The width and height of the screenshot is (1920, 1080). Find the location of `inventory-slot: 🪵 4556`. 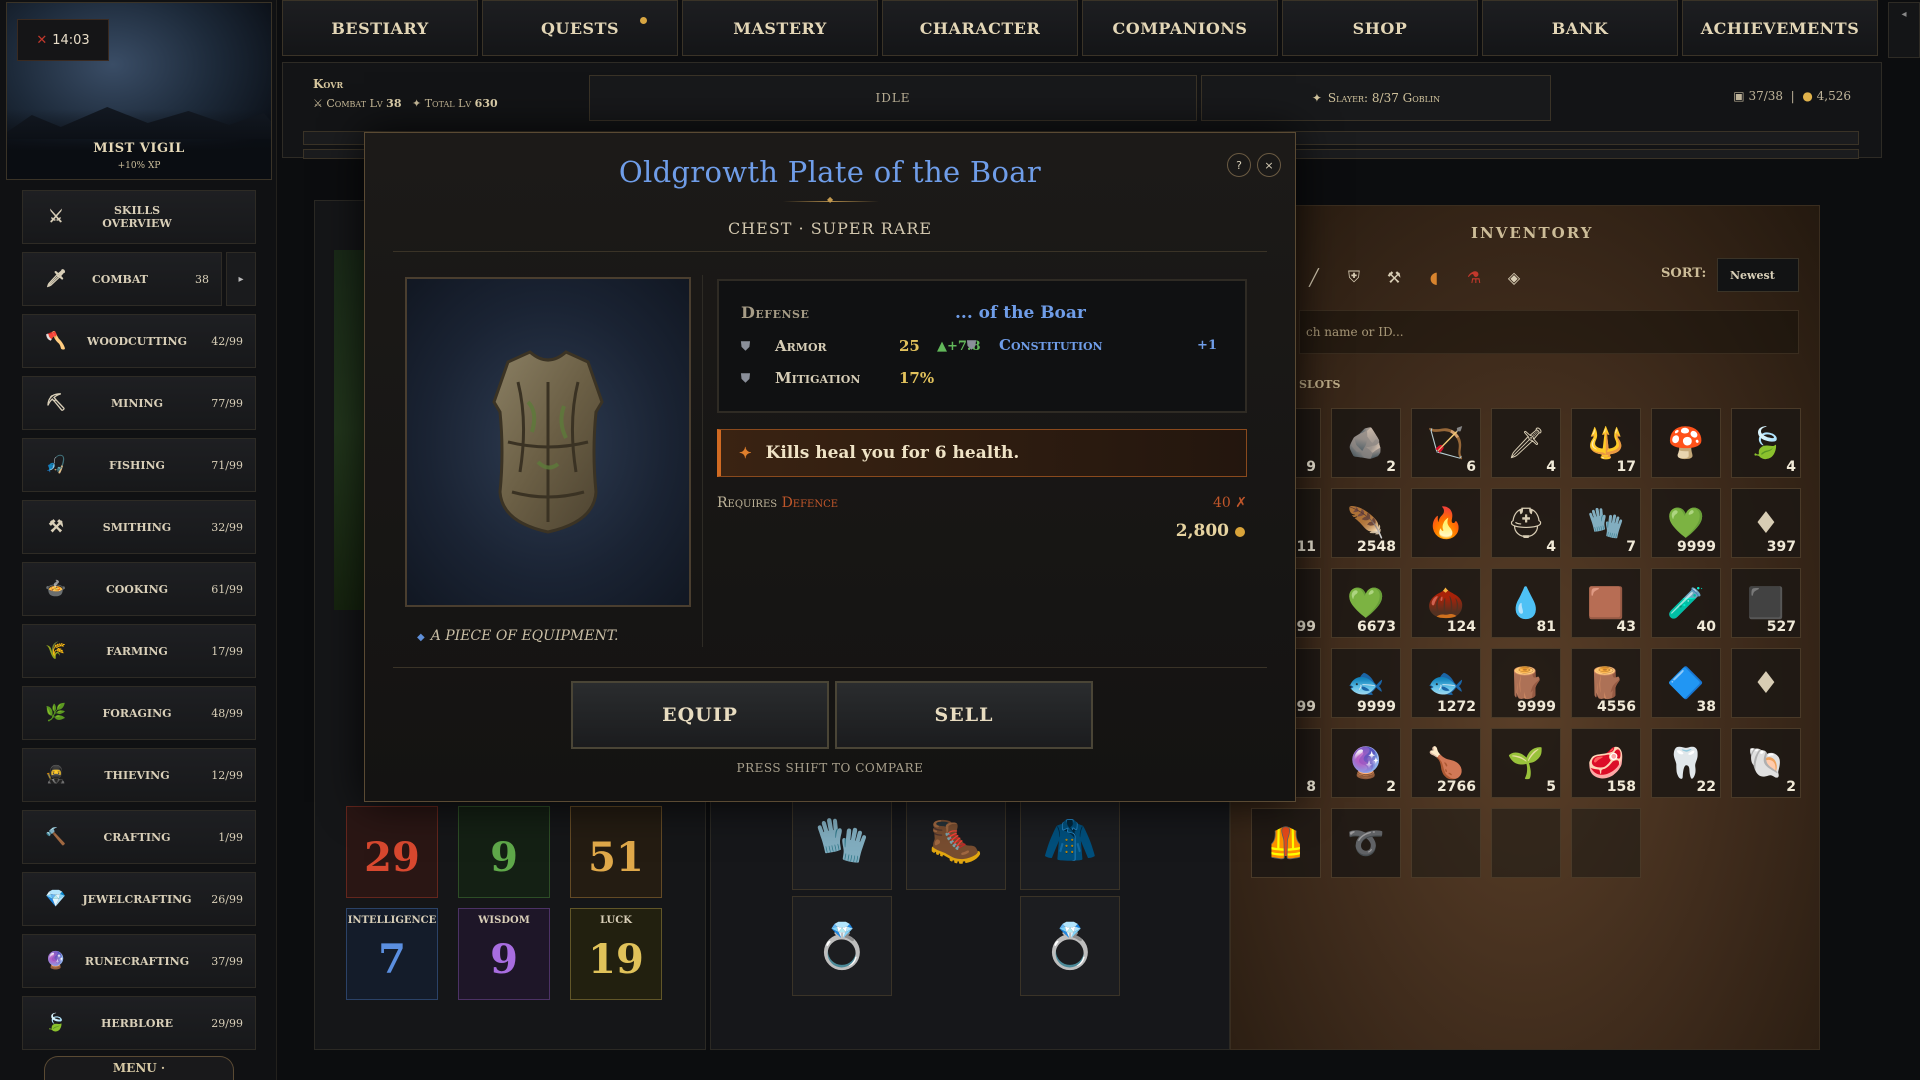

inventory-slot: 🪵 4556 is located at coordinates (1606, 683).